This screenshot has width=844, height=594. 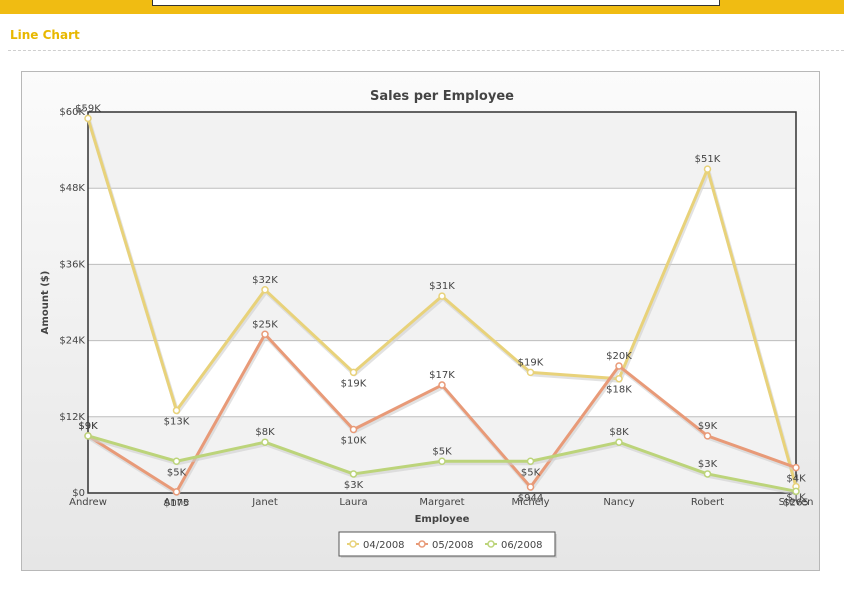 I want to click on data-label: $59K, so click(x=88, y=108).